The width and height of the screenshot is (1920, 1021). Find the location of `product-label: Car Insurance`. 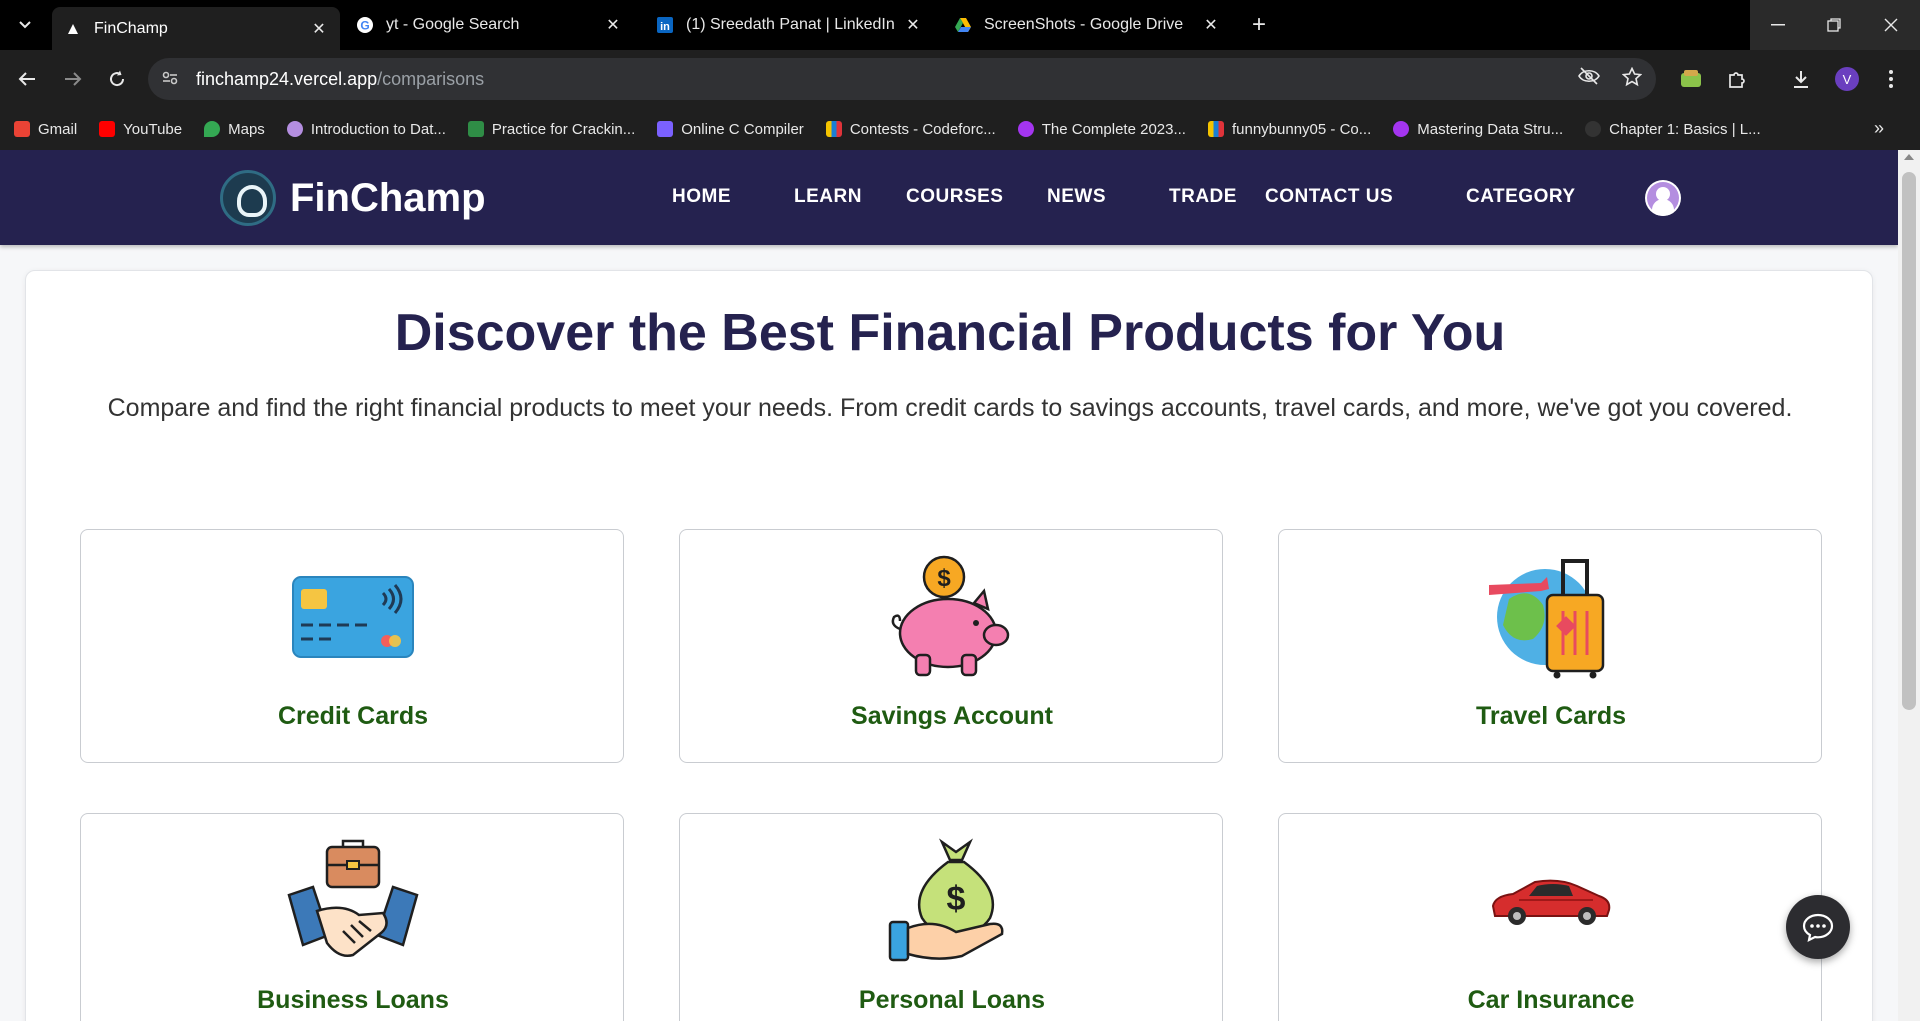

product-label: Car Insurance is located at coordinates (1551, 1000).